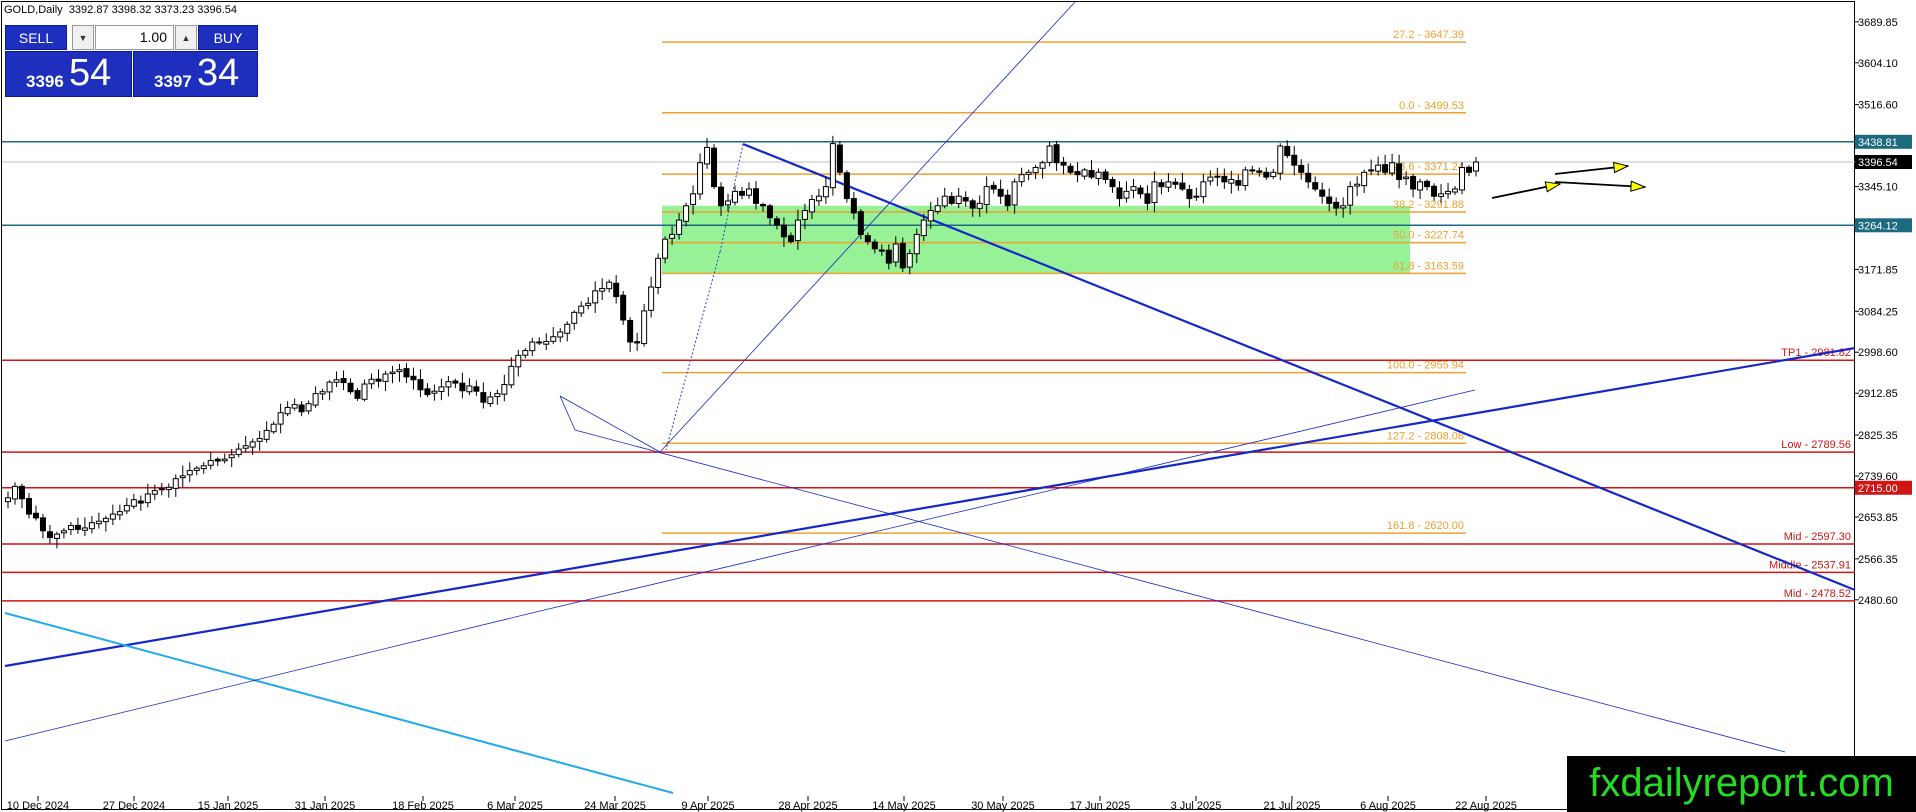 The image size is (1916, 812). I want to click on y-tick-label: 2998.60, so click(1878, 353).